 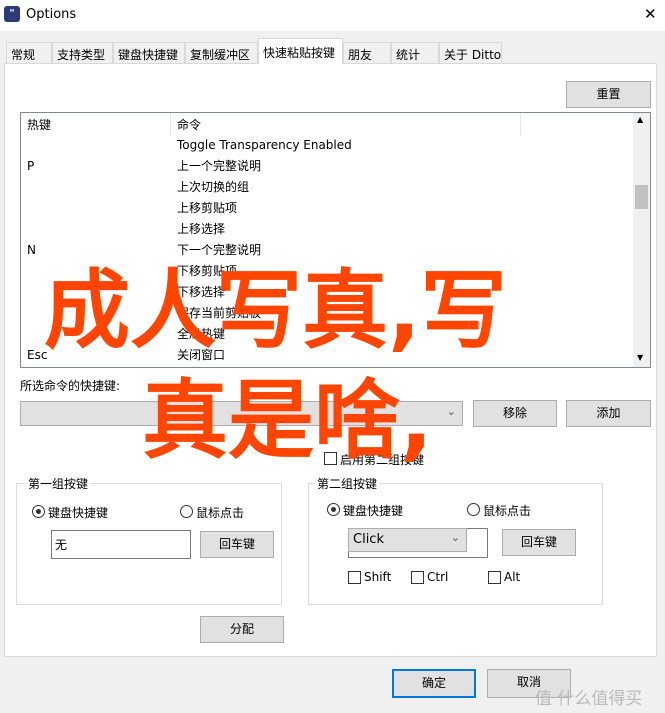 What do you see at coordinates (213, 187) in the screenshot?
I see `row-command: 上次切换的组` at bounding box center [213, 187].